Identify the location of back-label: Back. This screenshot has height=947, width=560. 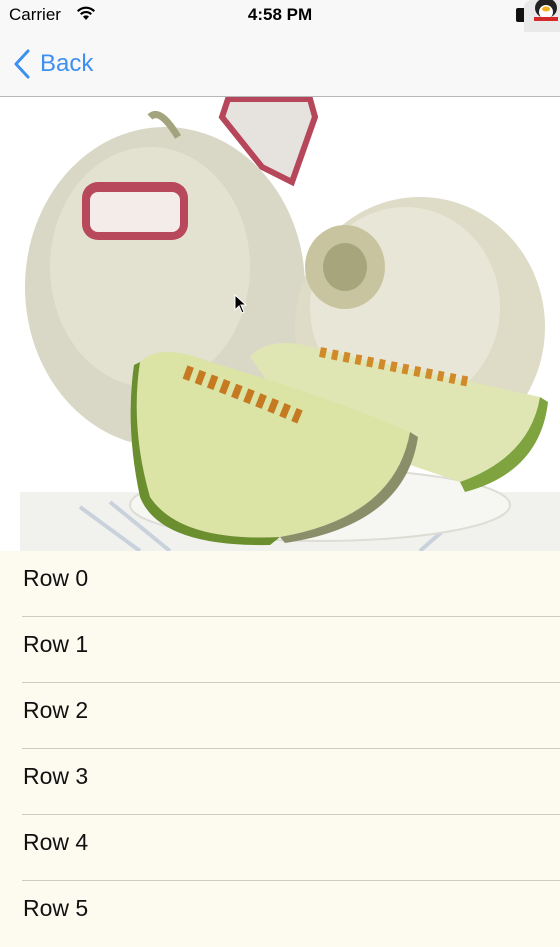
(67, 63).